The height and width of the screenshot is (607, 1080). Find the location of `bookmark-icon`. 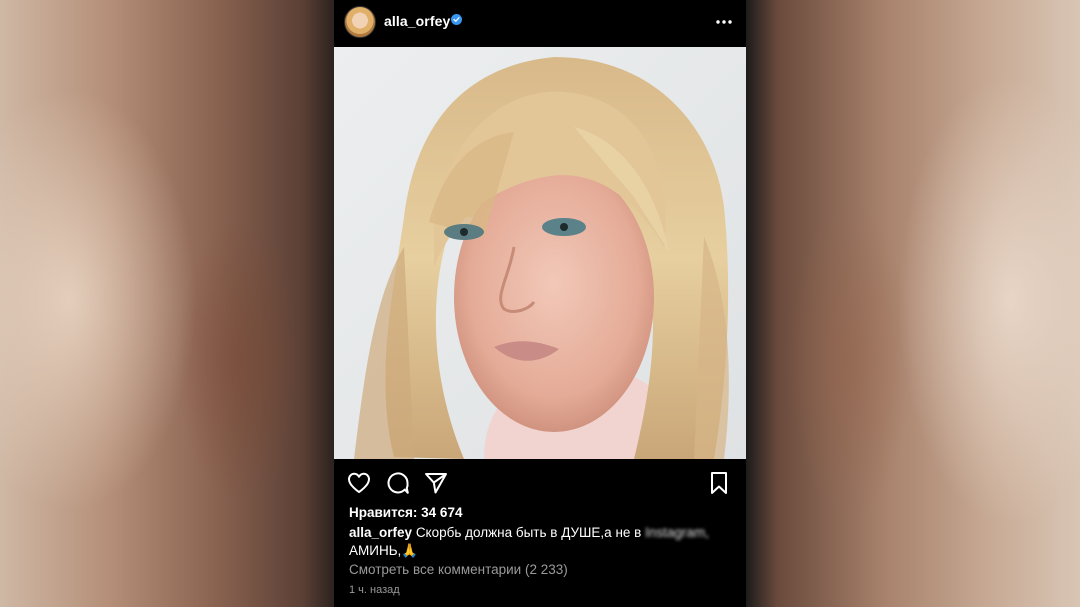

bookmark-icon is located at coordinates (719, 483).